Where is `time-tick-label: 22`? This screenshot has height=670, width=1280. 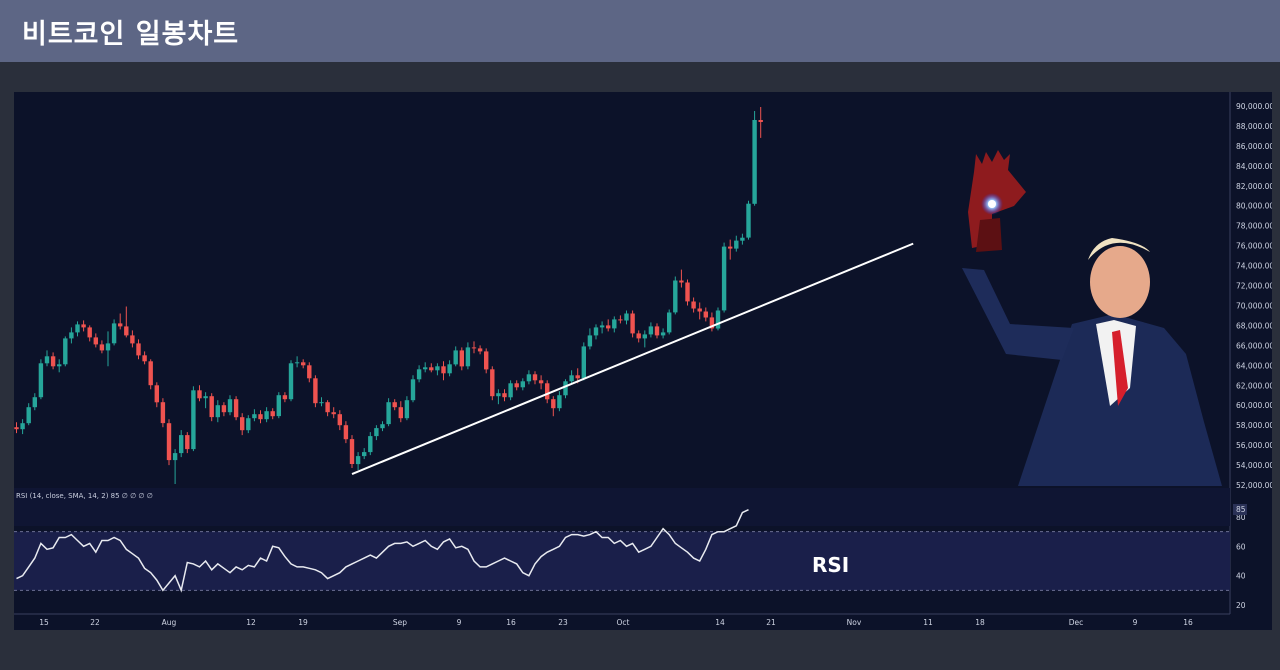
time-tick-label: 22 is located at coordinates (95, 622).